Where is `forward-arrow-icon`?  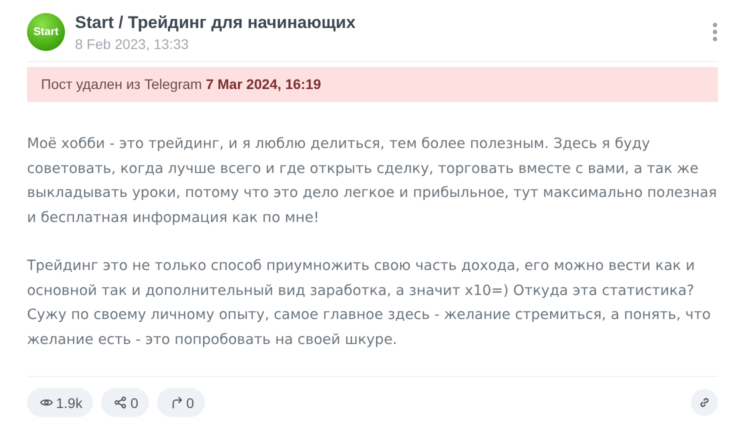 forward-arrow-icon is located at coordinates (177, 402).